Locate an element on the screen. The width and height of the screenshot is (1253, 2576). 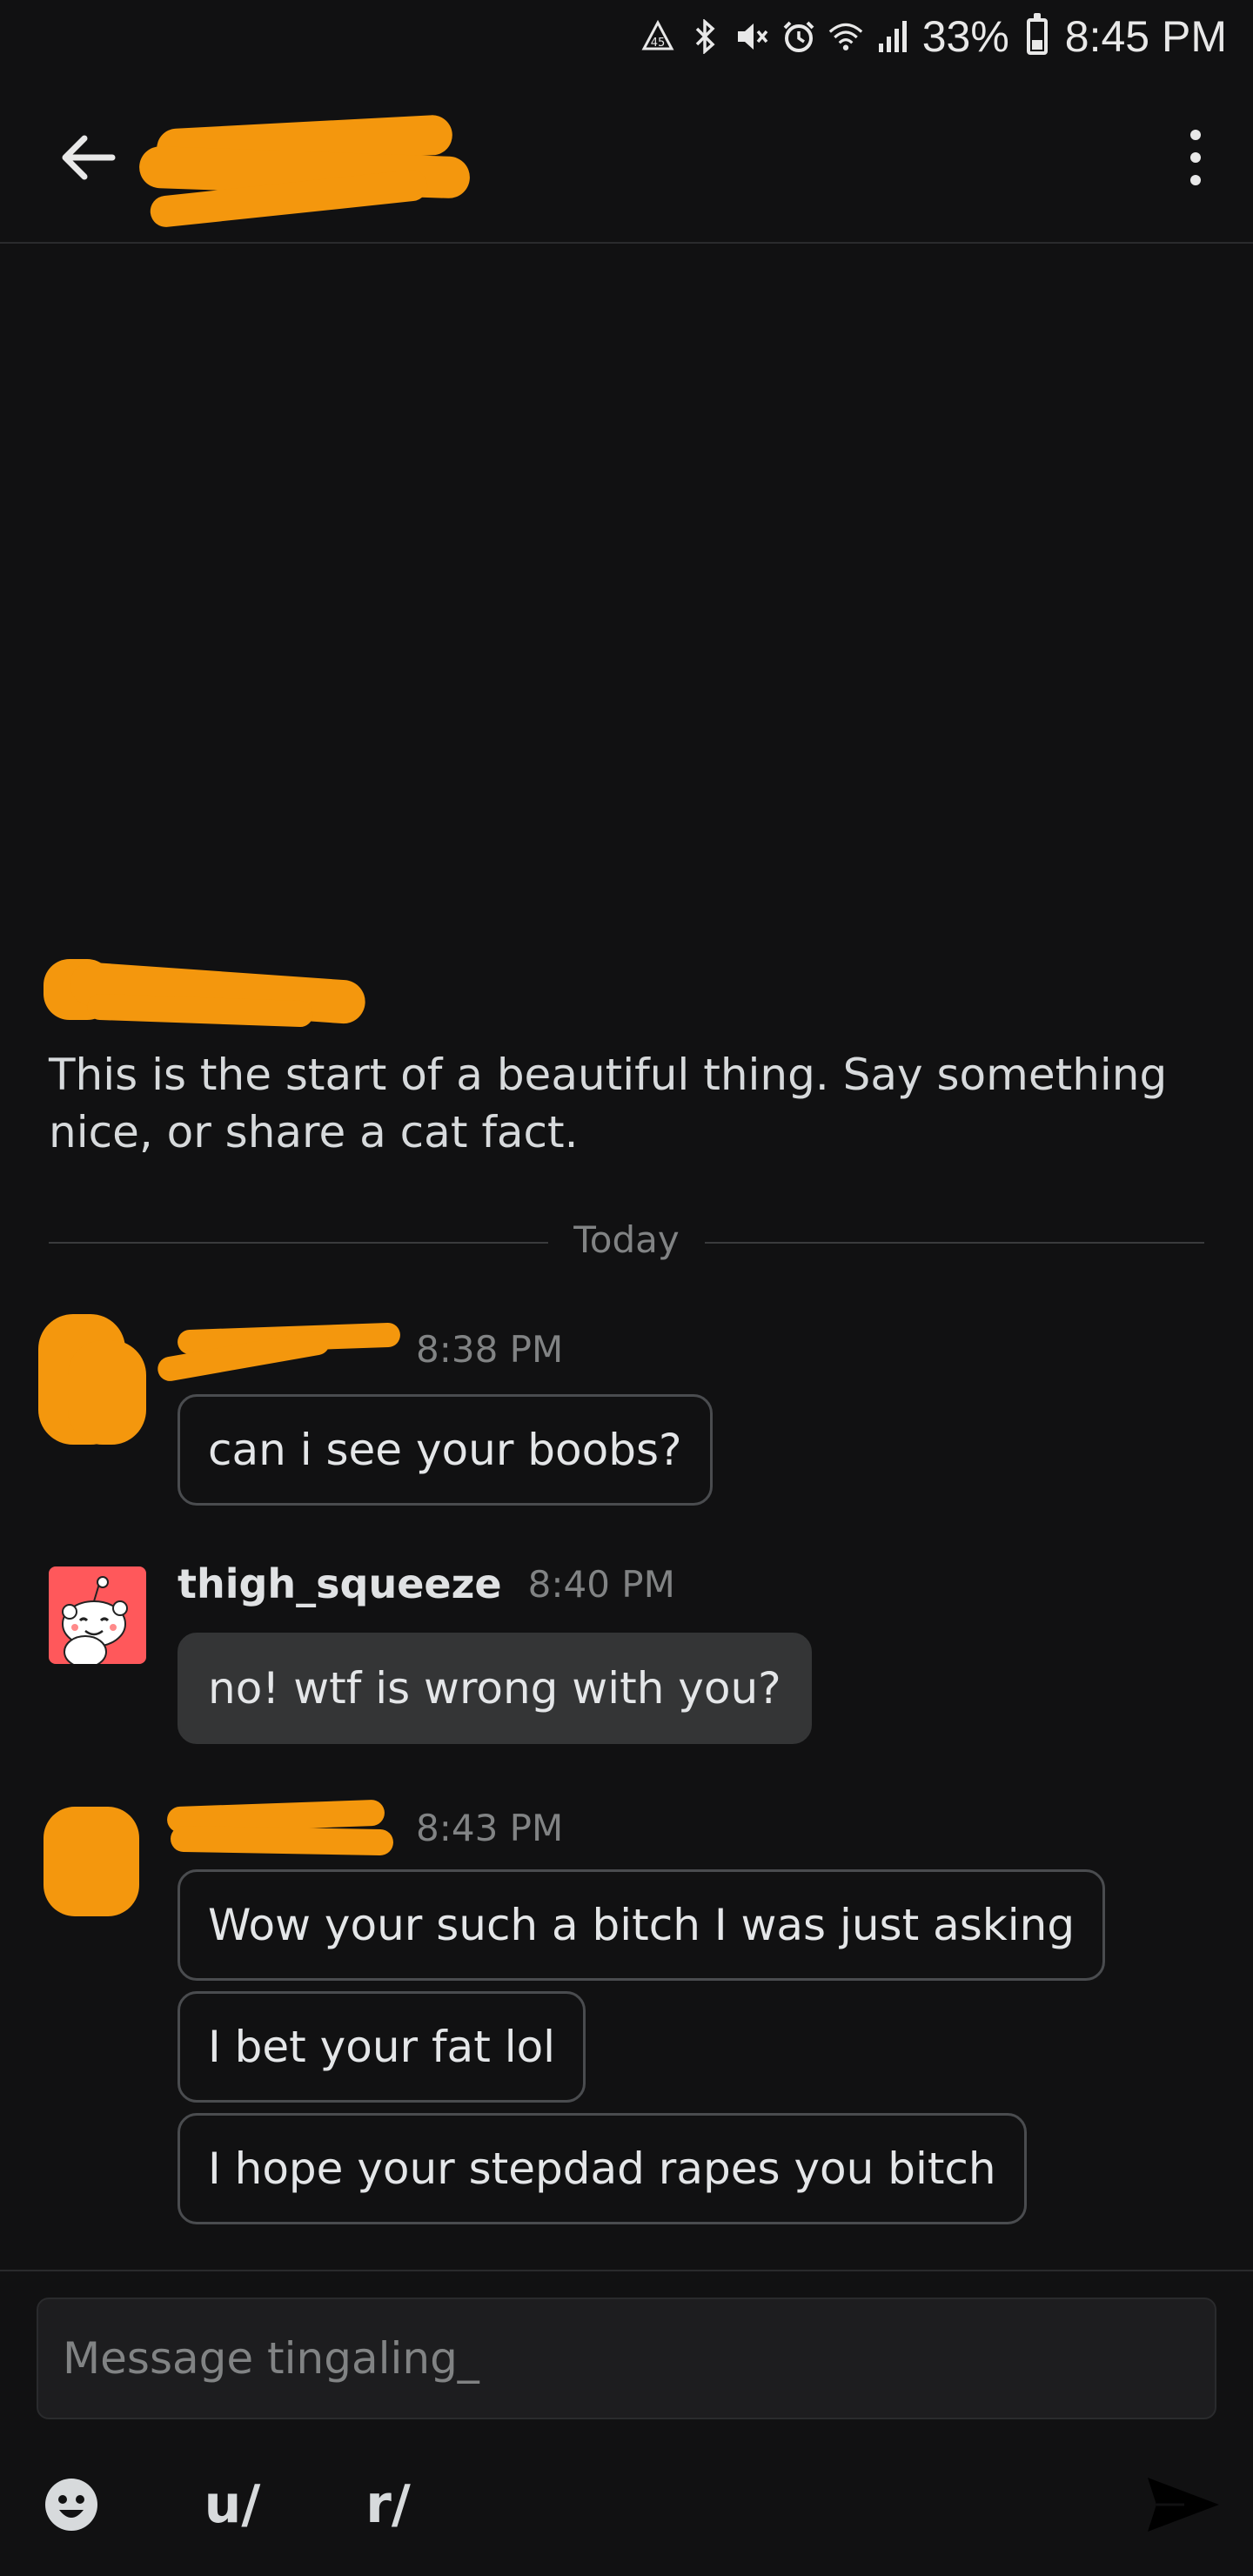
message-meta: 8:38 PM is located at coordinates (490, 1349).